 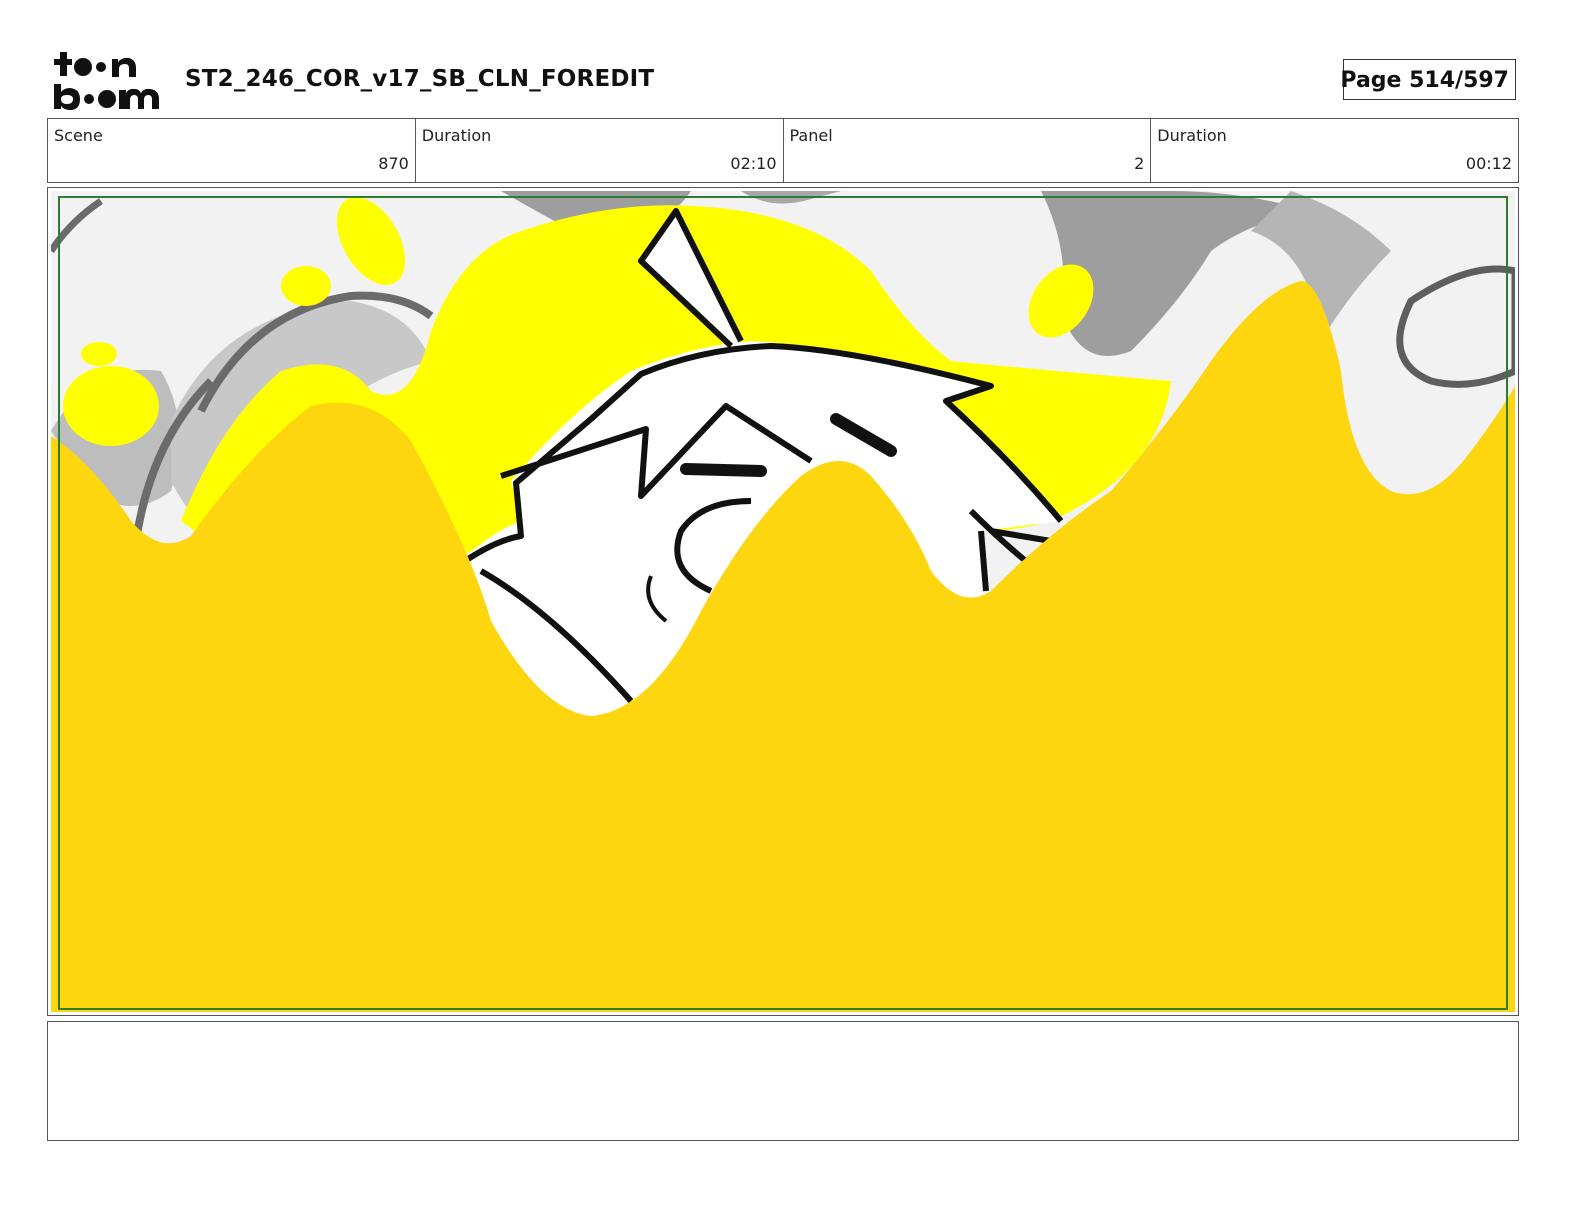 What do you see at coordinates (783, 1081) in the screenshot?
I see `panel-notes-box` at bounding box center [783, 1081].